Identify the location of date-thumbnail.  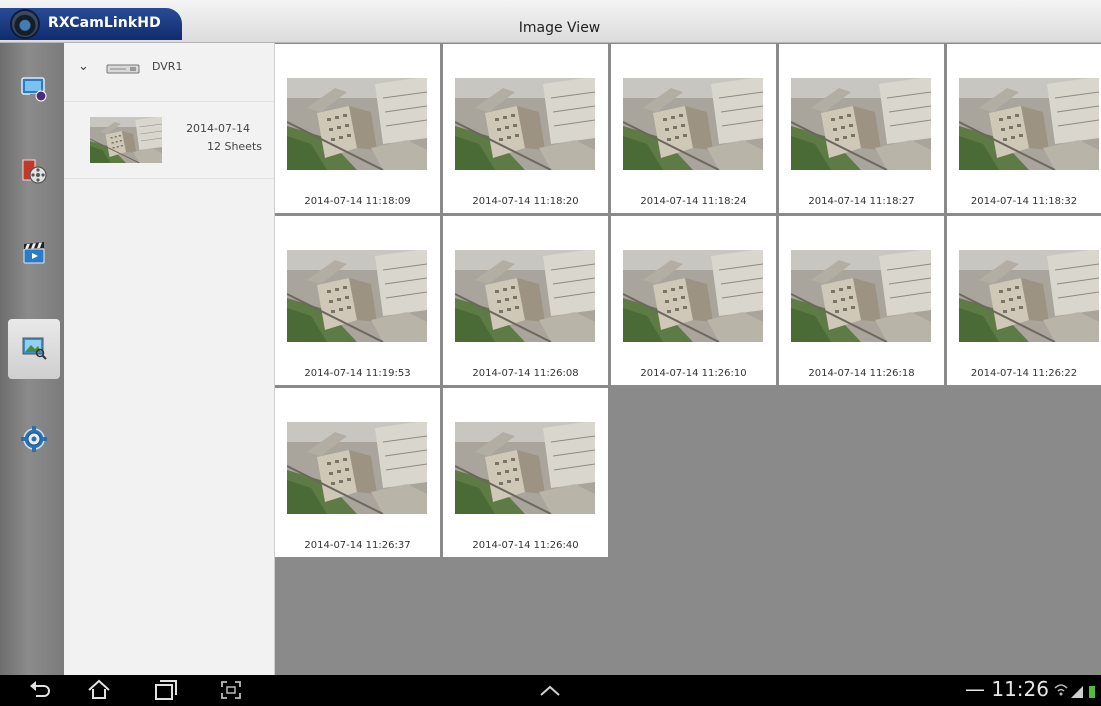
(126, 140).